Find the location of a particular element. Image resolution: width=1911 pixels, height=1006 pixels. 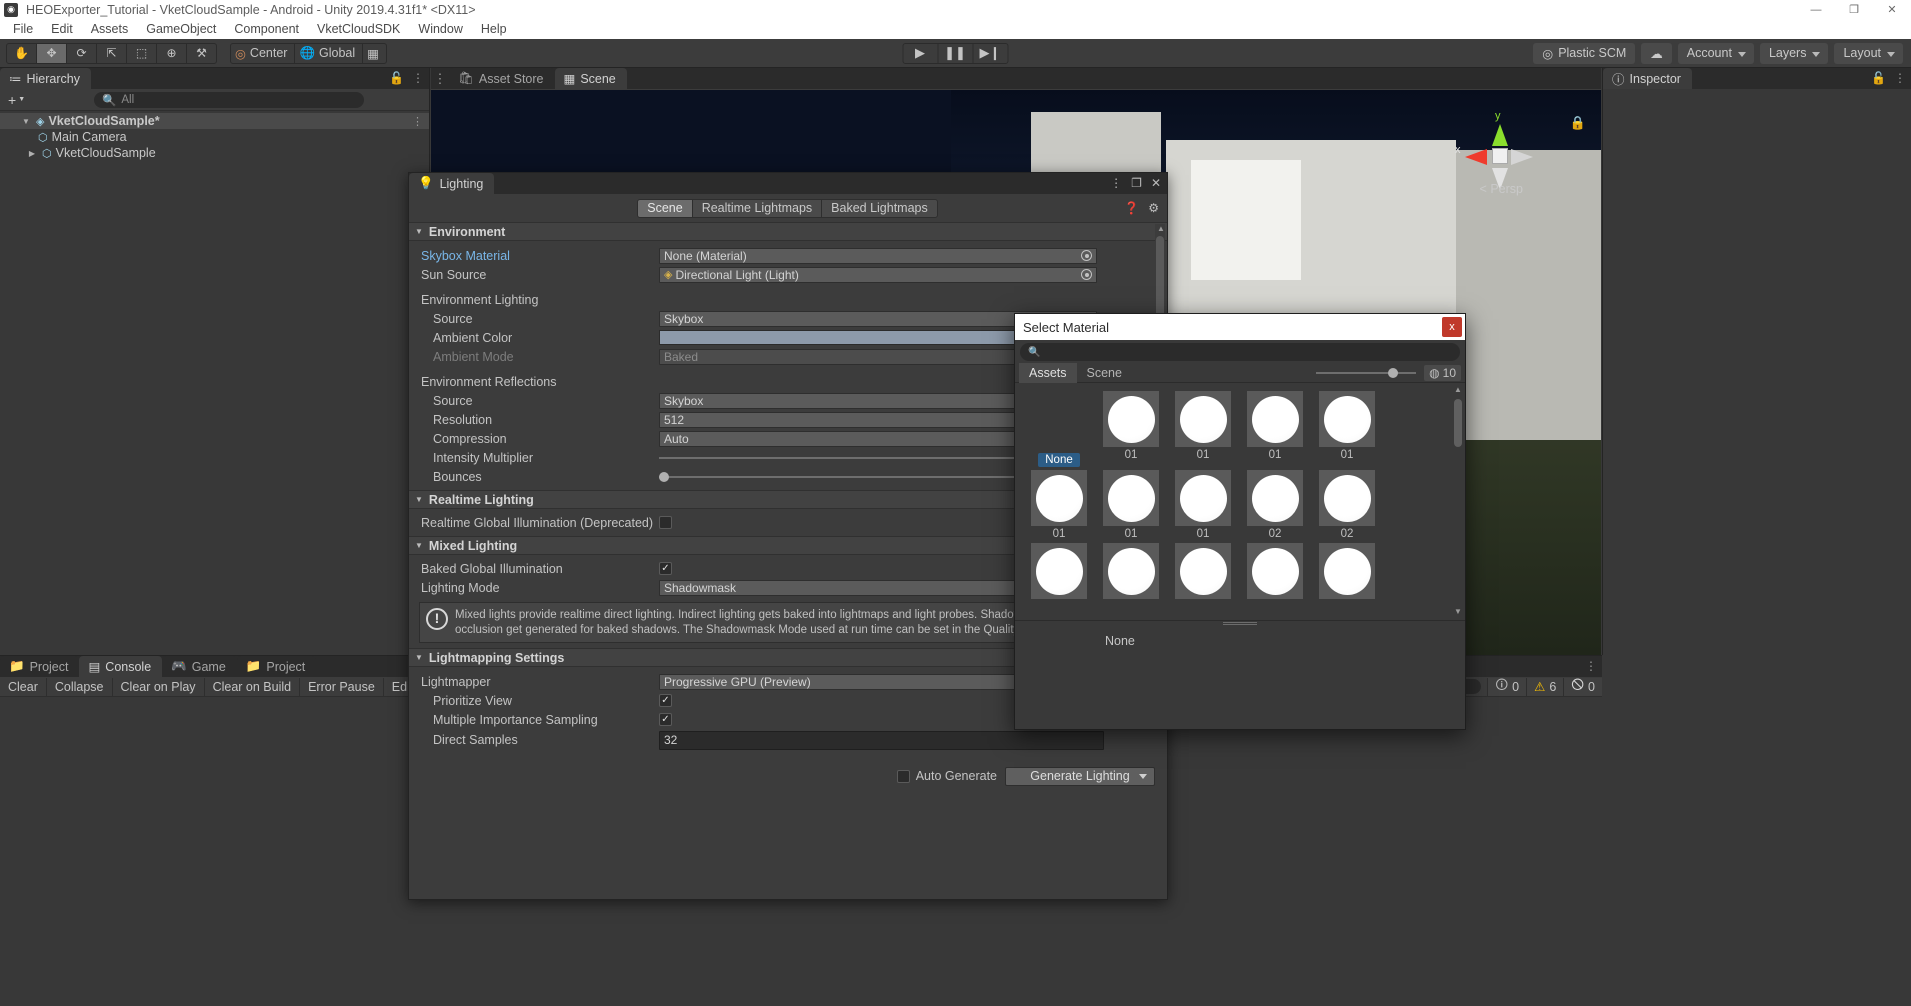

cloud-button: ☁ is located at coordinates (1656, 53).